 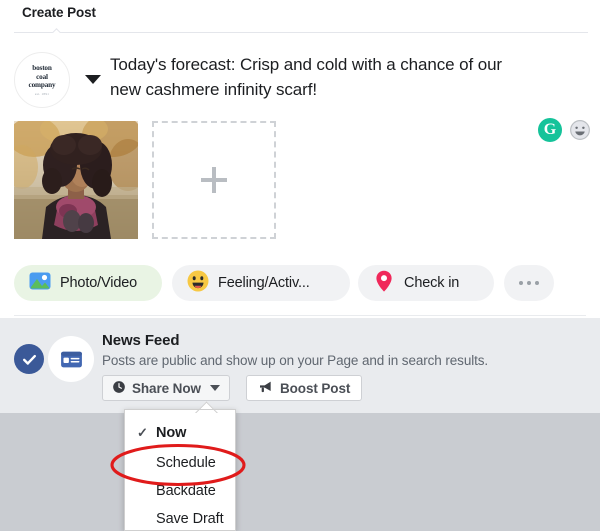 What do you see at coordinates (580, 130) in the screenshot?
I see `emoji-picker-icon` at bounding box center [580, 130].